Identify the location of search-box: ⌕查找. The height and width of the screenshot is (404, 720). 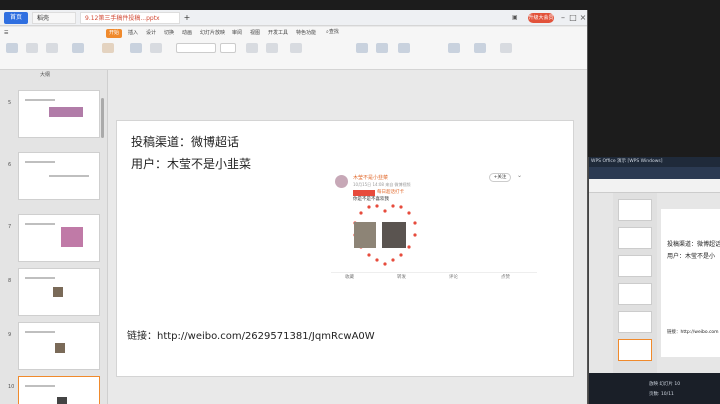
(337, 32).